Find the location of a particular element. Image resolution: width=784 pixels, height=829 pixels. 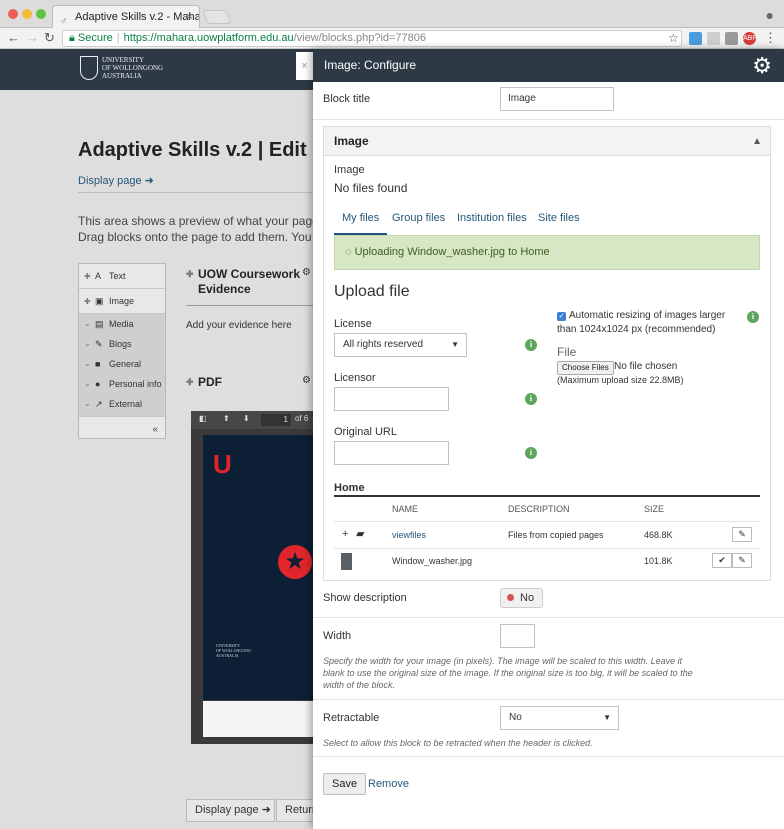

block-category-label: Media is located at coordinates (121, 324).